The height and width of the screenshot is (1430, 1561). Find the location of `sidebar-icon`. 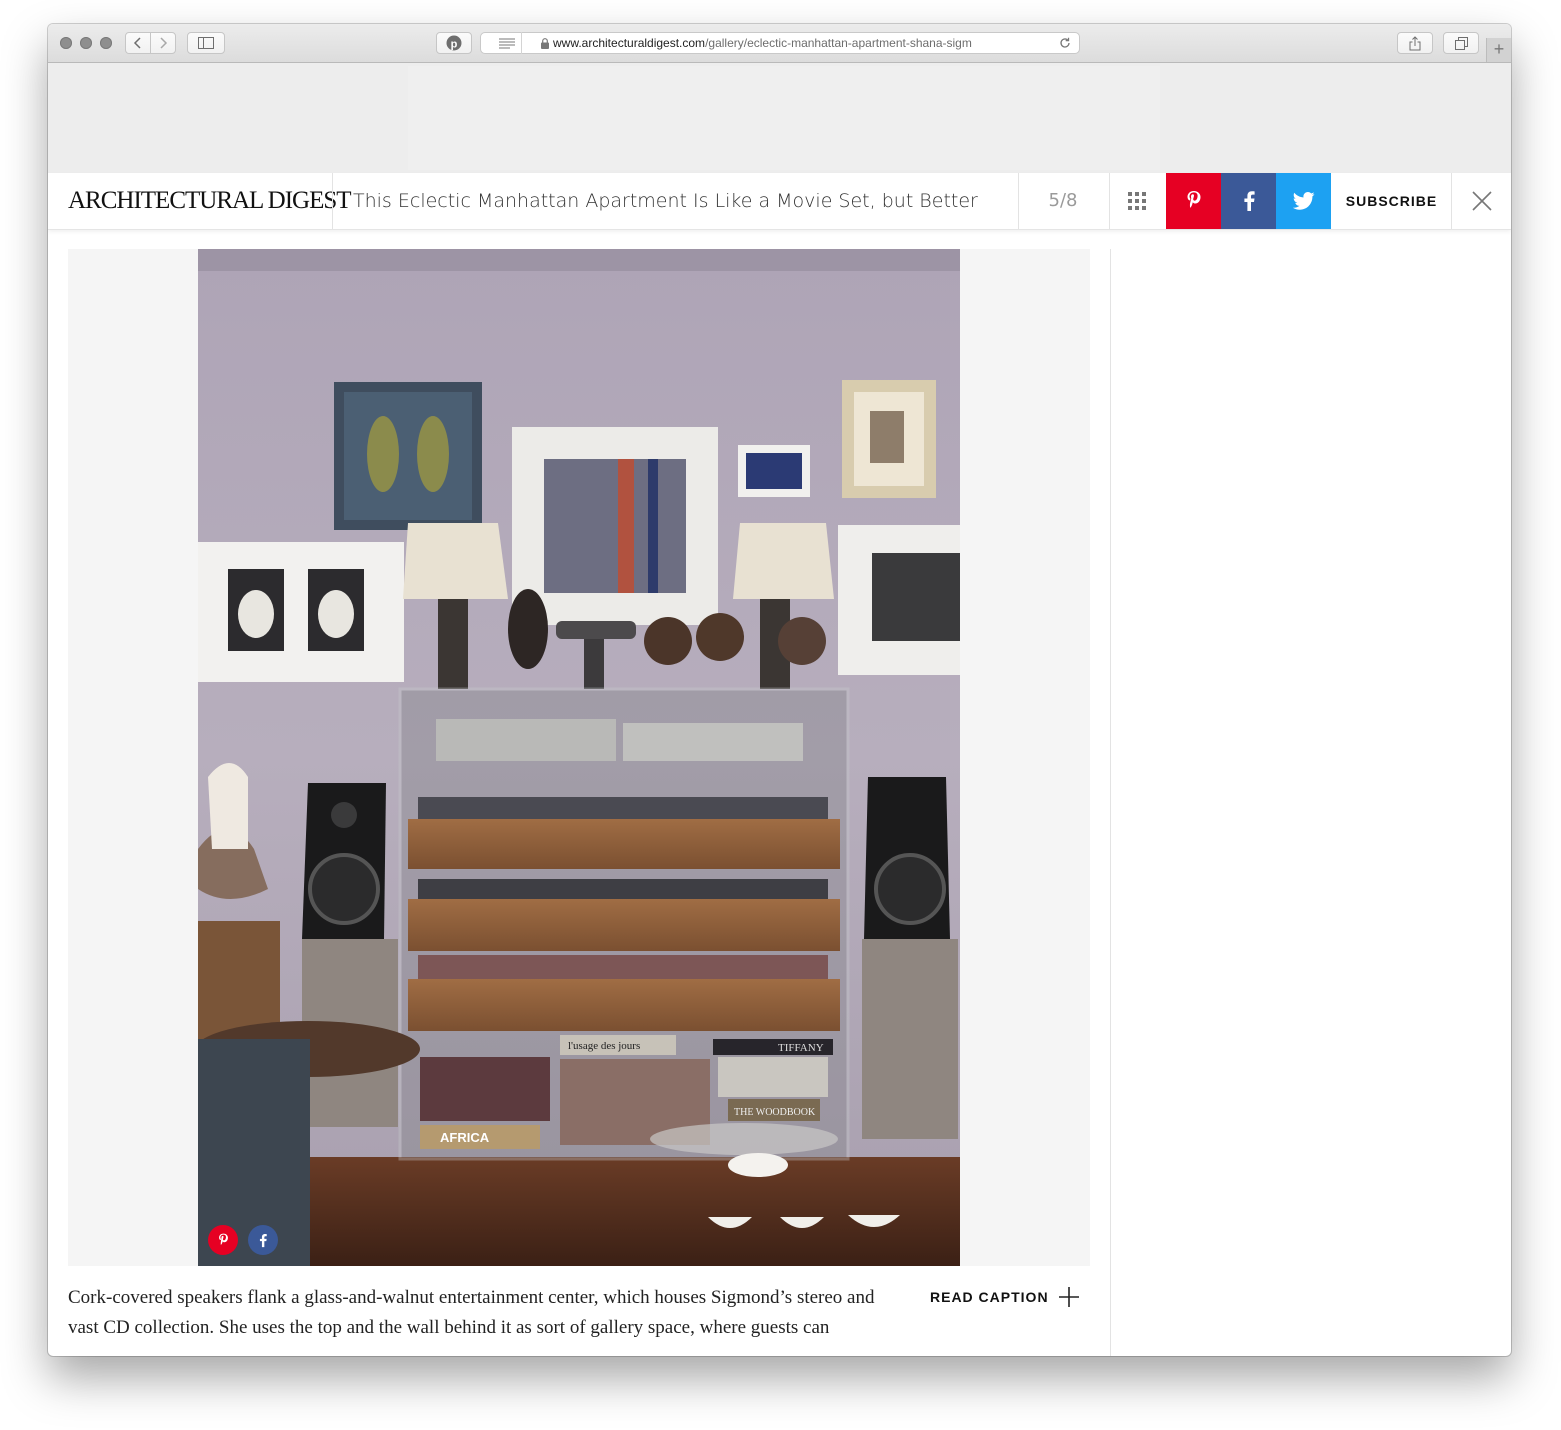

sidebar-icon is located at coordinates (206, 43).